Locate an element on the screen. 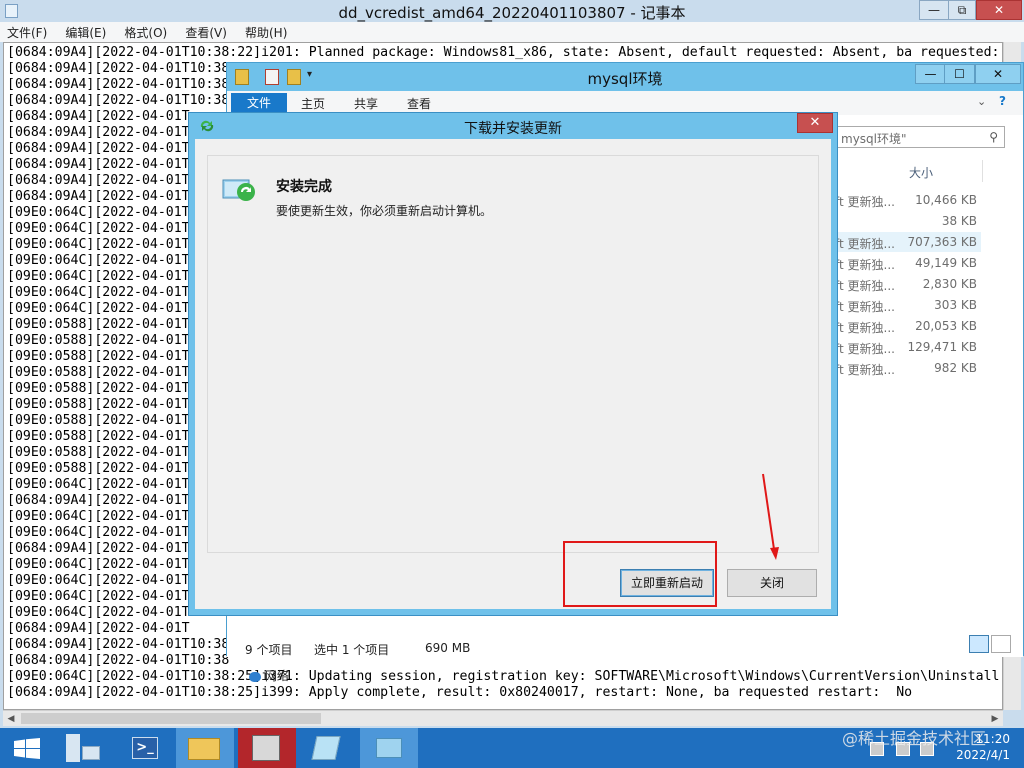  start-button is located at coordinates (29, 748).